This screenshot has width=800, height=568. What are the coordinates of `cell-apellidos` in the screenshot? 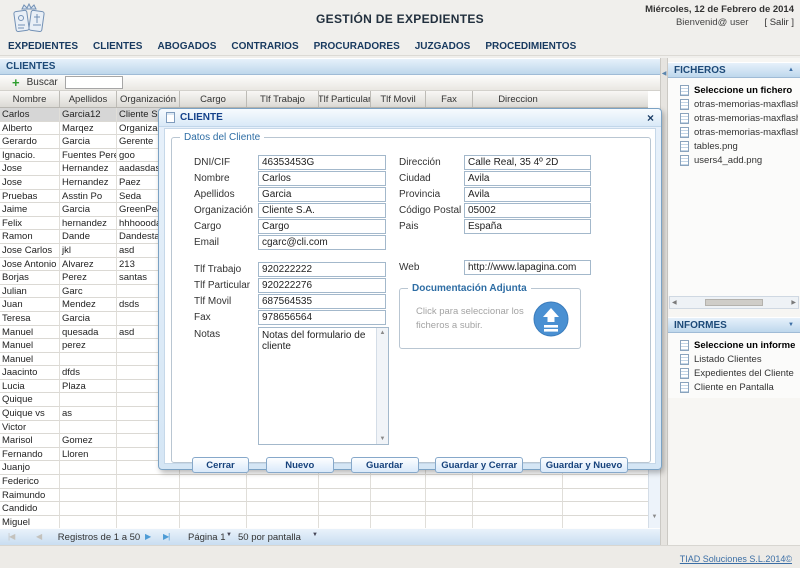 It's located at (88, 359).